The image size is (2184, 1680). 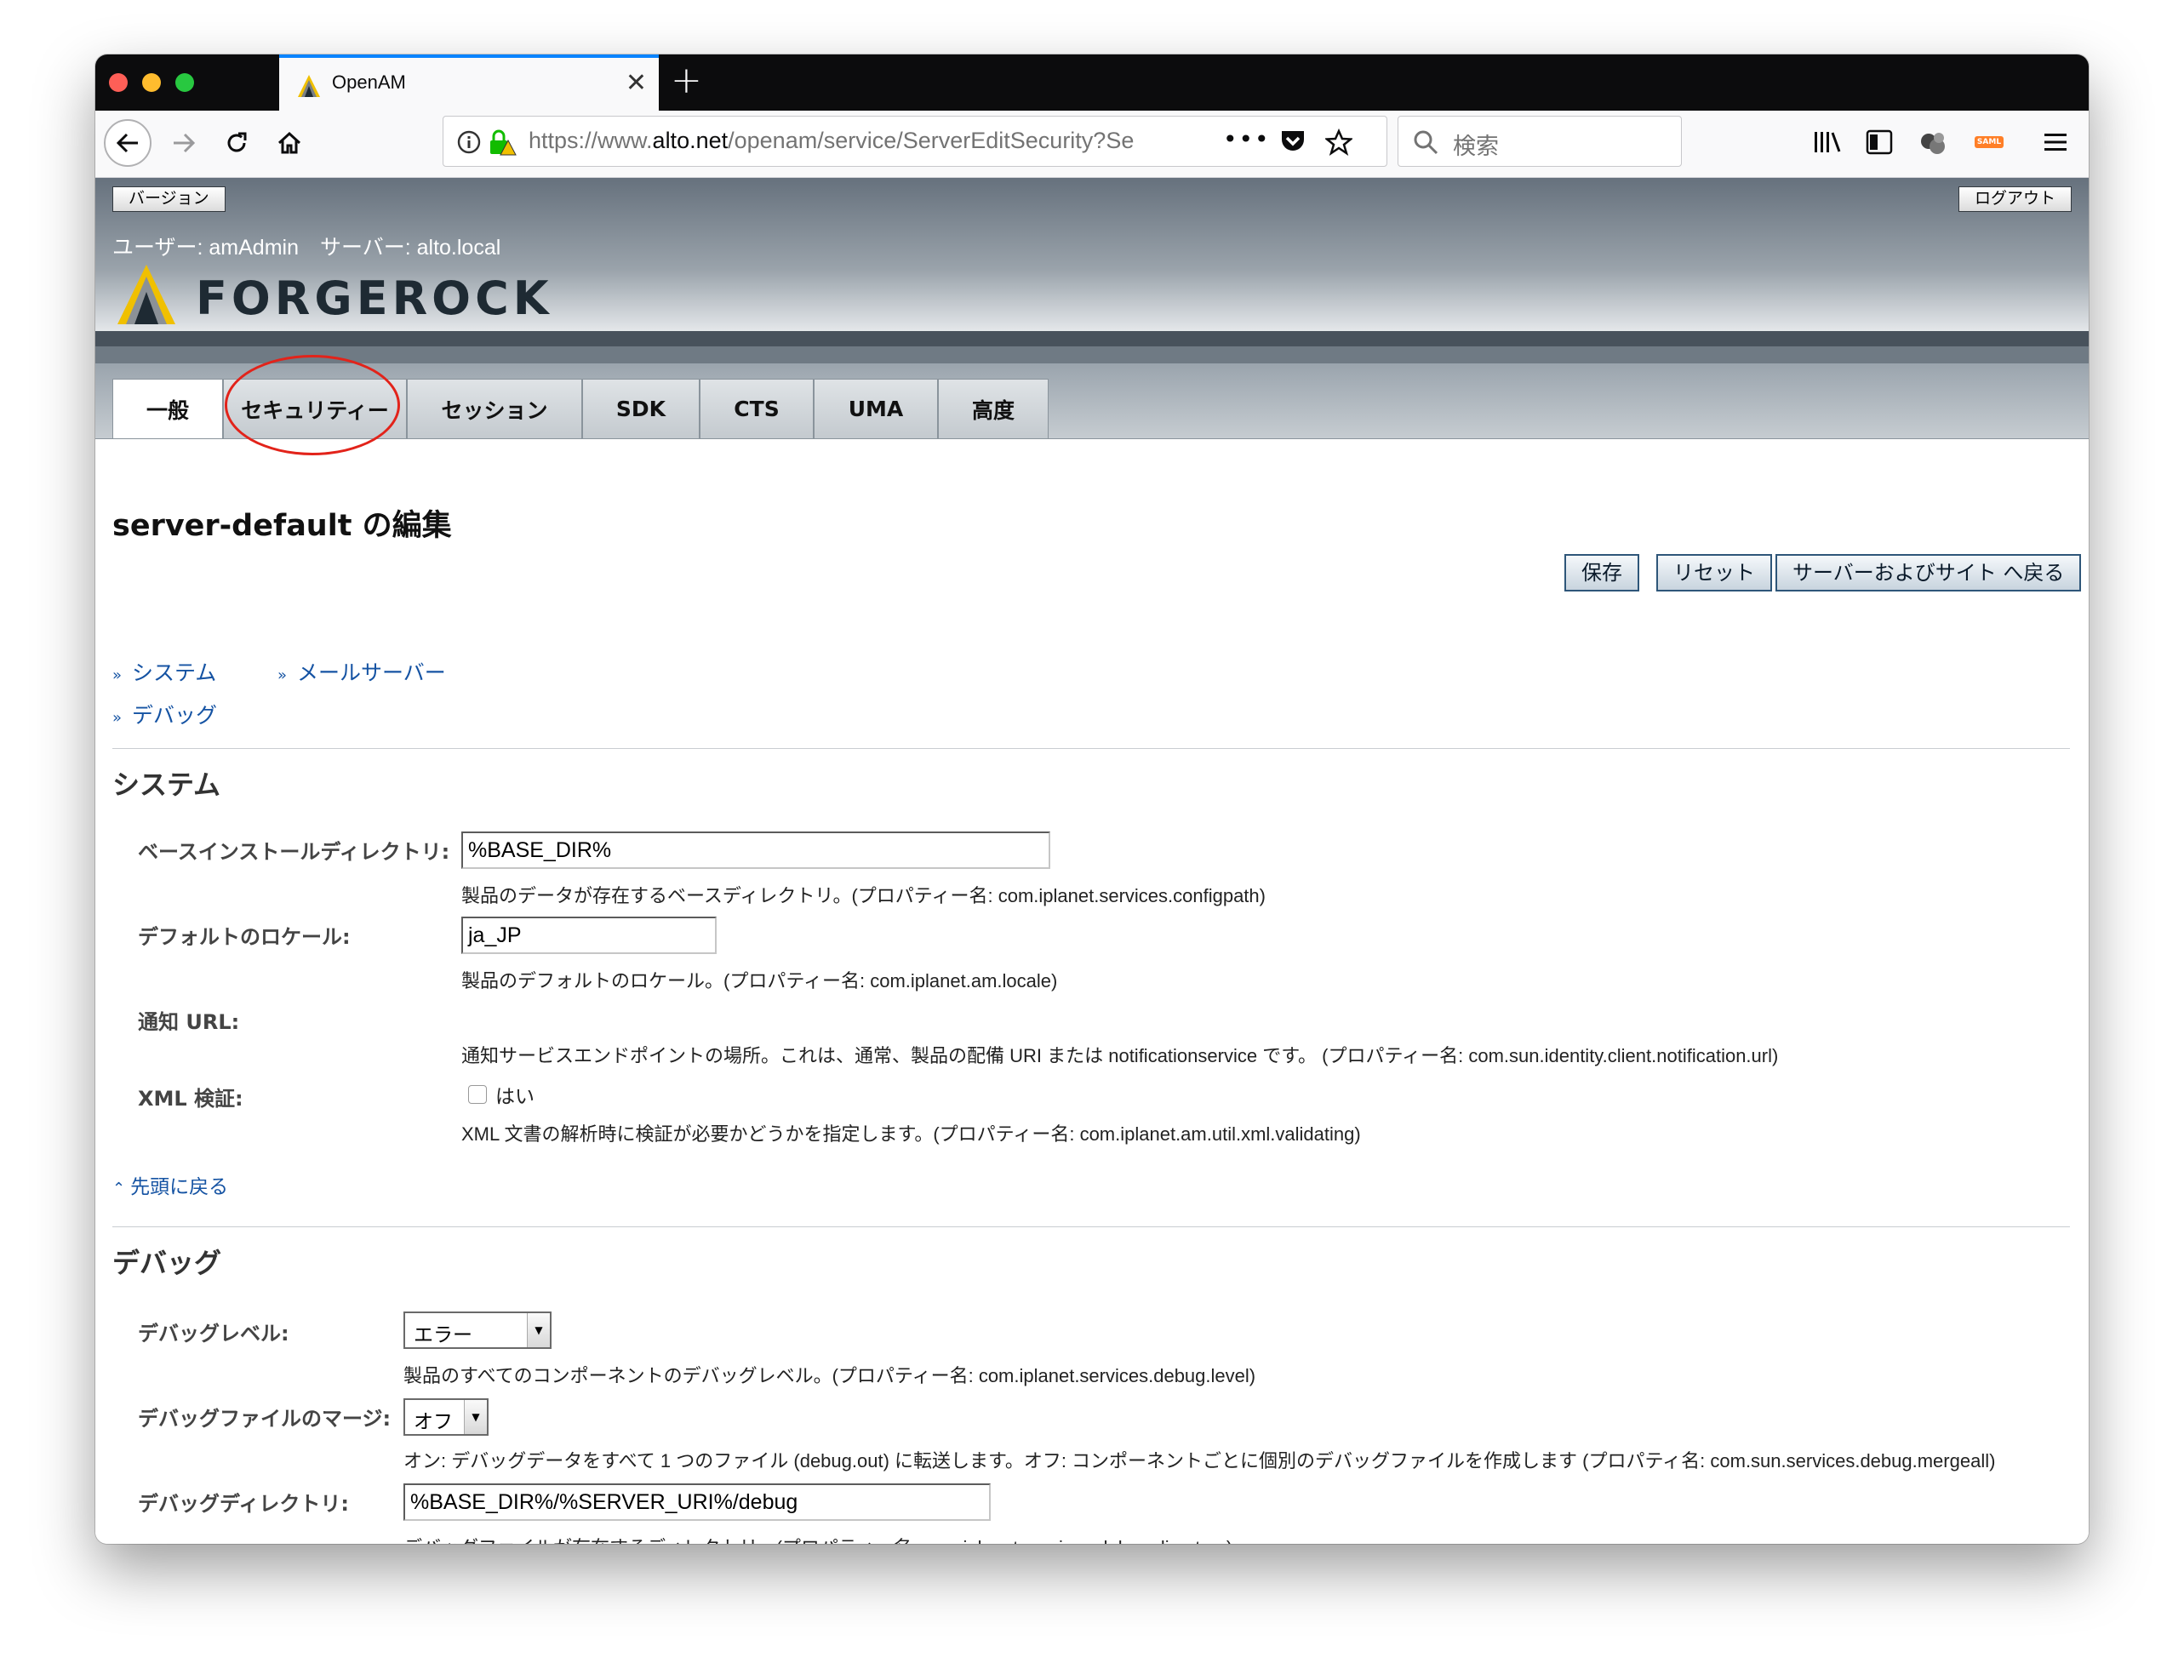 I want to click on back-arrow-icon, so click(x=127, y=143).